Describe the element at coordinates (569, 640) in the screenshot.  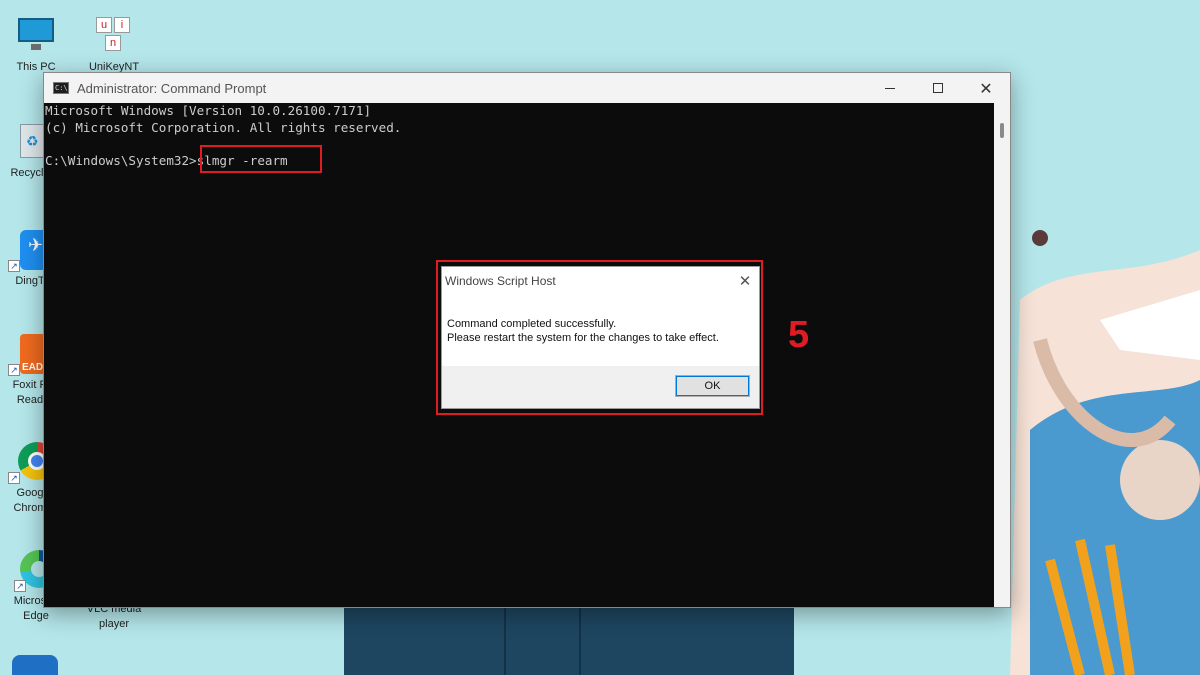
I see `wallpaper-bottom-art` at that location.